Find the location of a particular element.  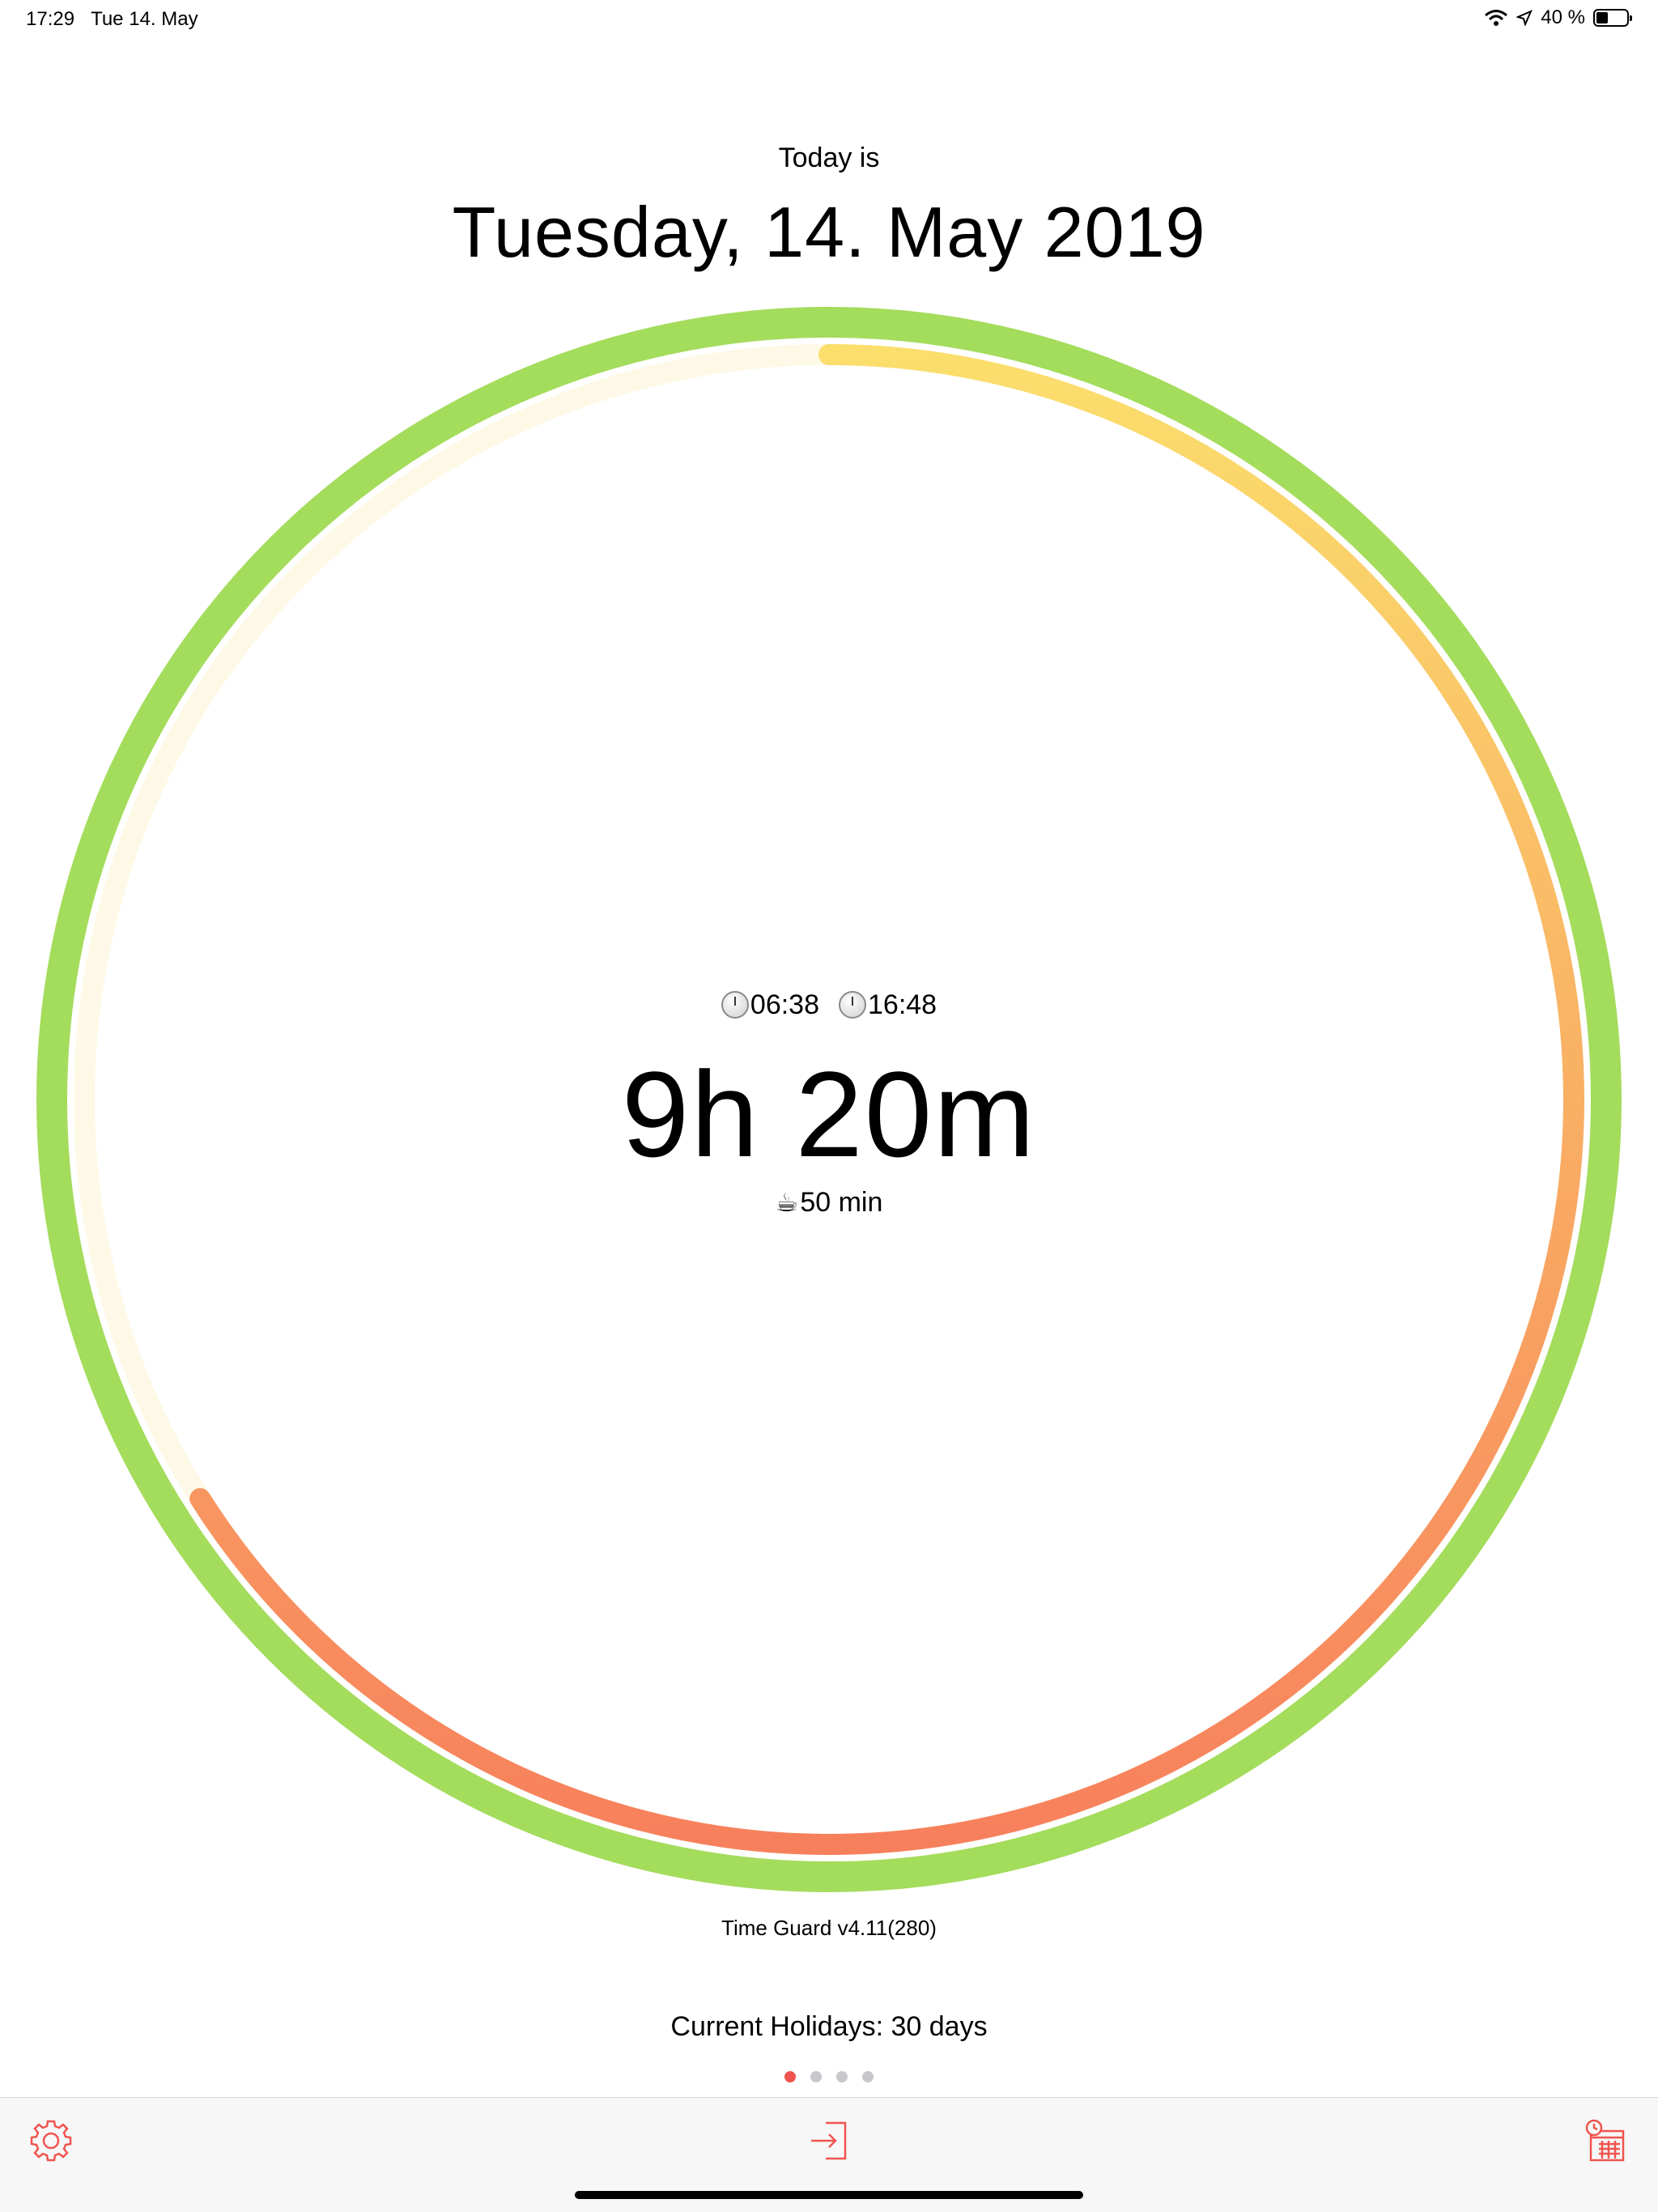

start-clock-icon is located at coordinates (735, 1005).